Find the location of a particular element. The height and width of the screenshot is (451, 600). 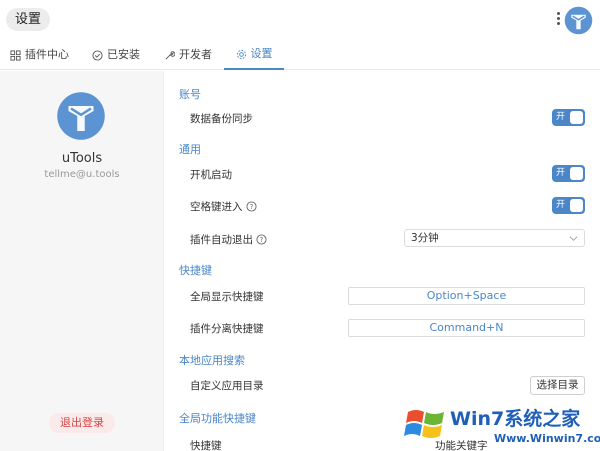

choose-directory-button: 选择目录 is located at coordinates (557, 385).